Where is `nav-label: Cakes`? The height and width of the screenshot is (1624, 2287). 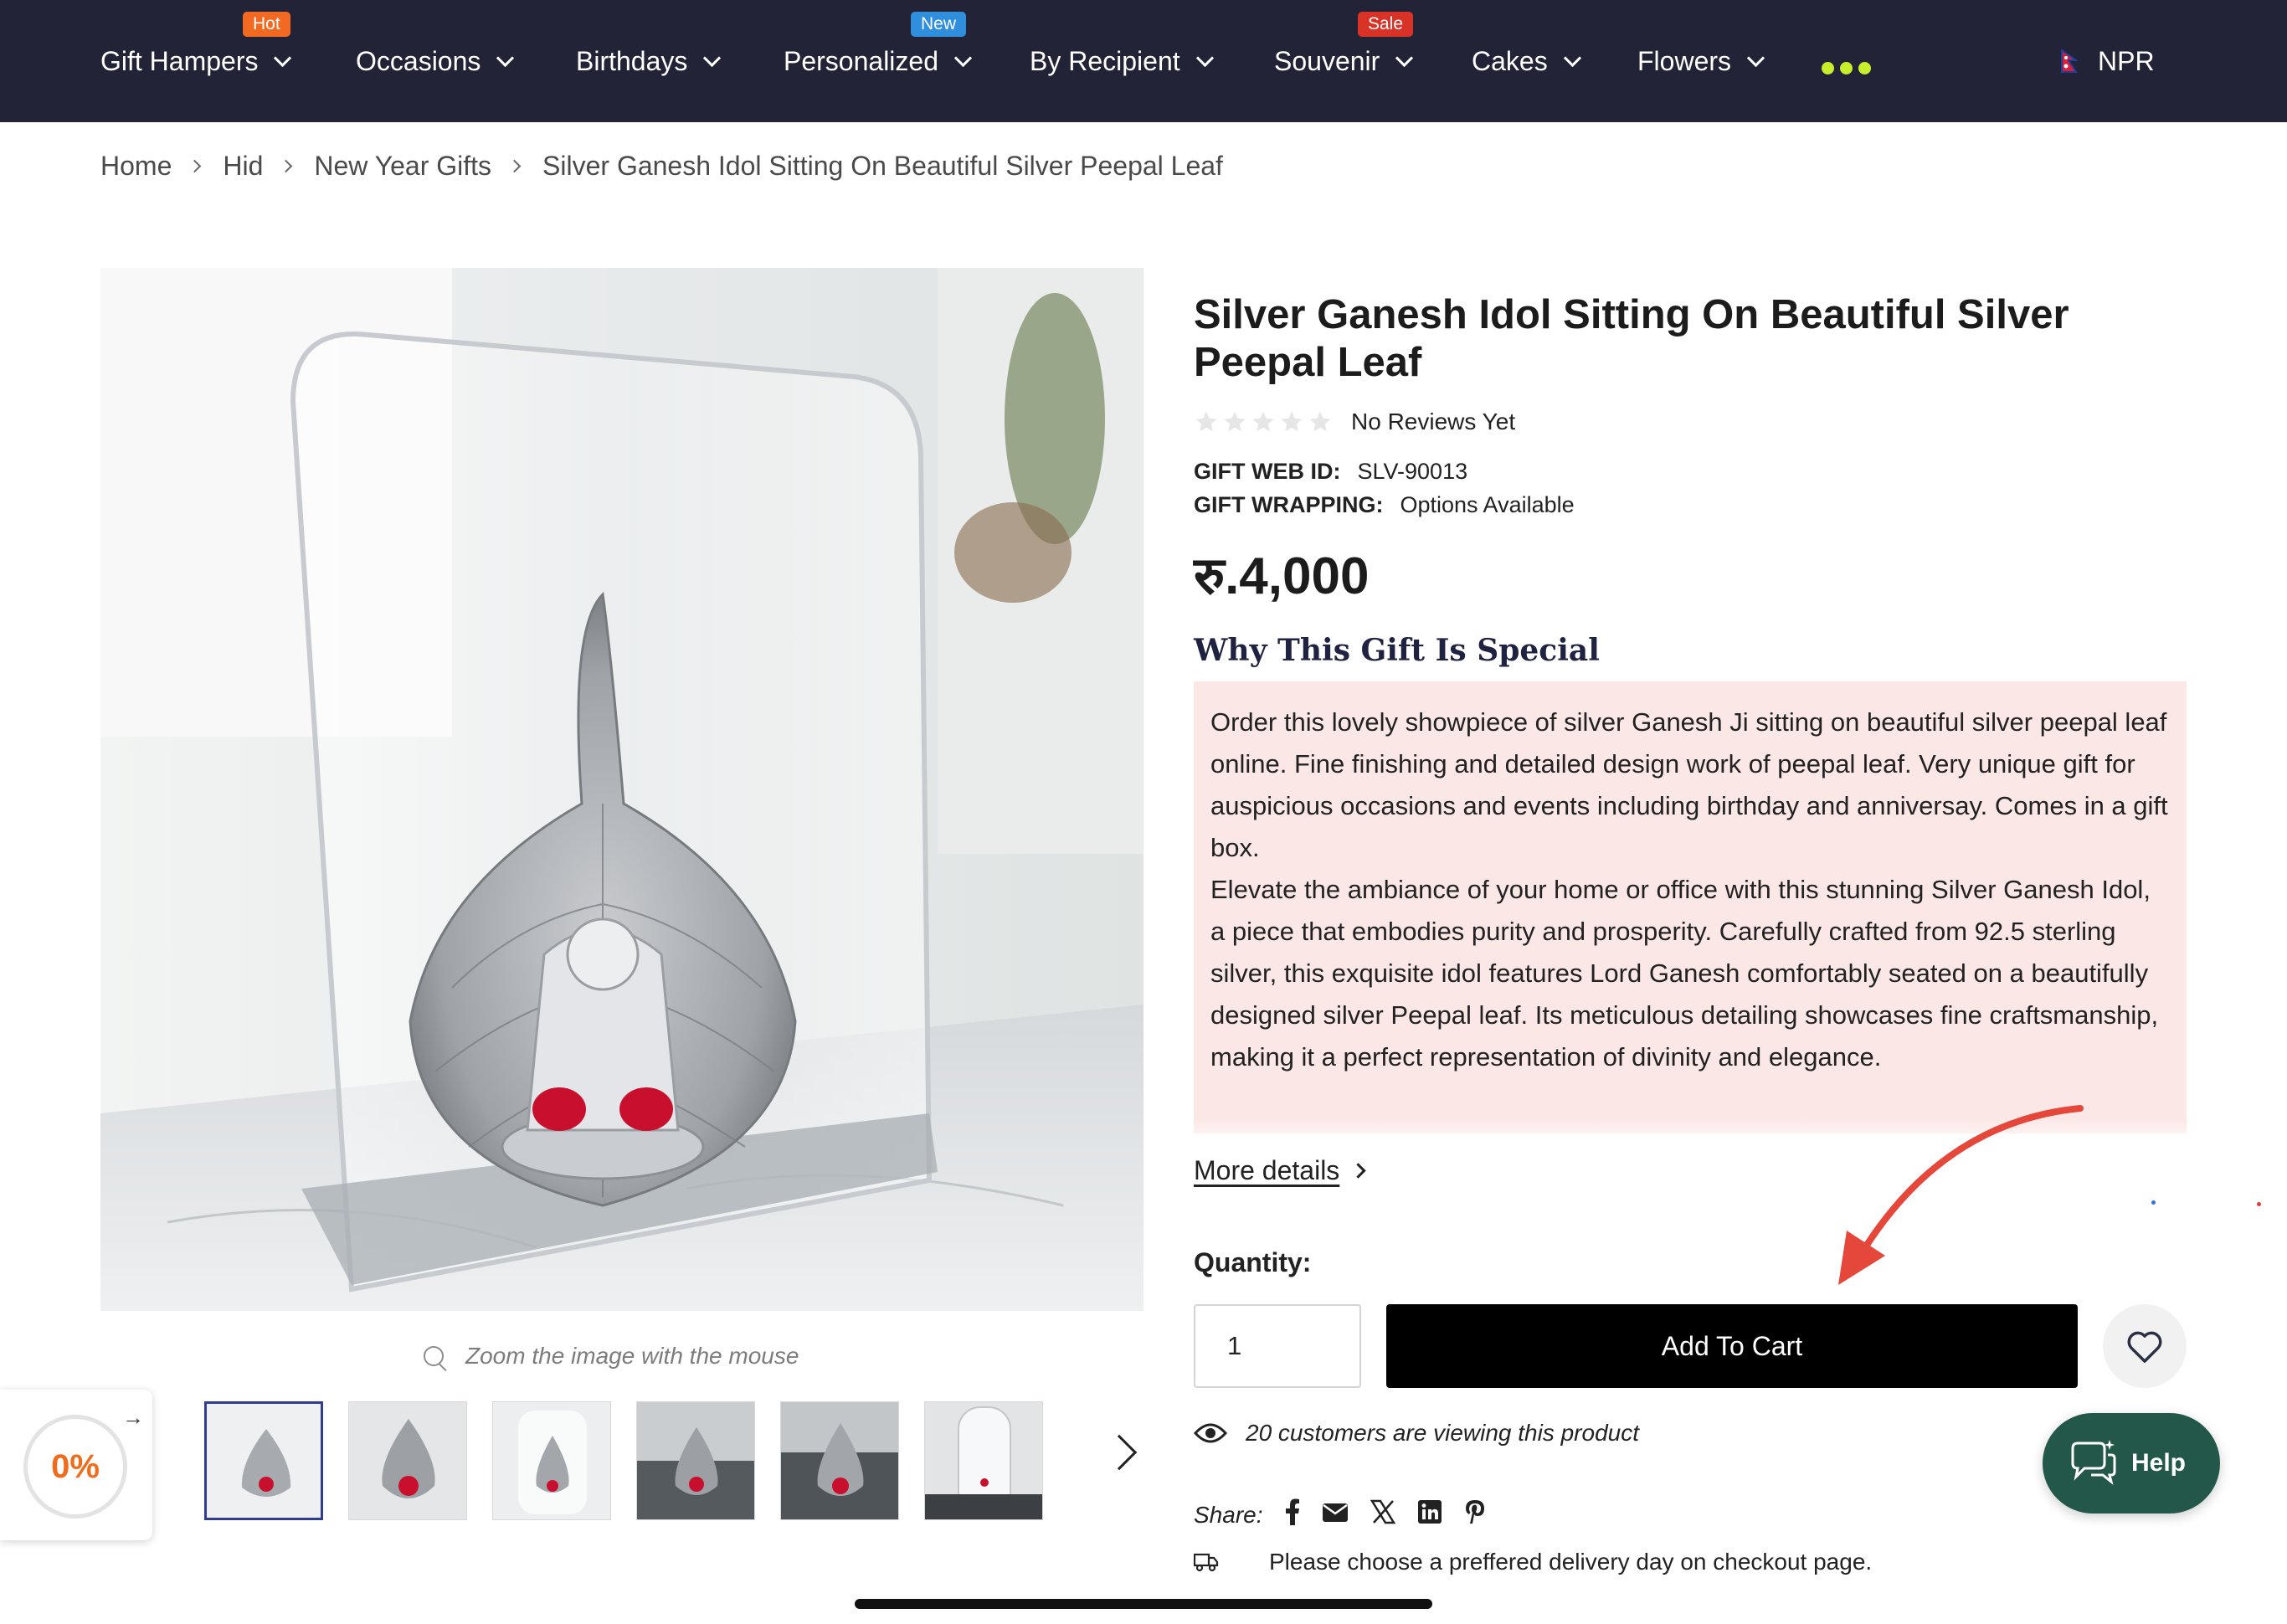 nav-label: Cakes is located at coordinates (1510, 60).